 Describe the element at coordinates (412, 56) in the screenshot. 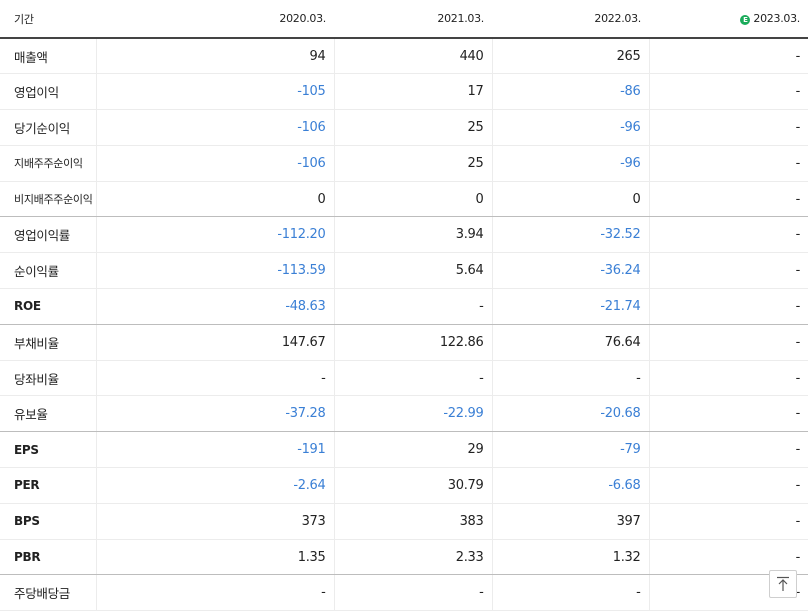

I see `value-cell: 440` at that location.